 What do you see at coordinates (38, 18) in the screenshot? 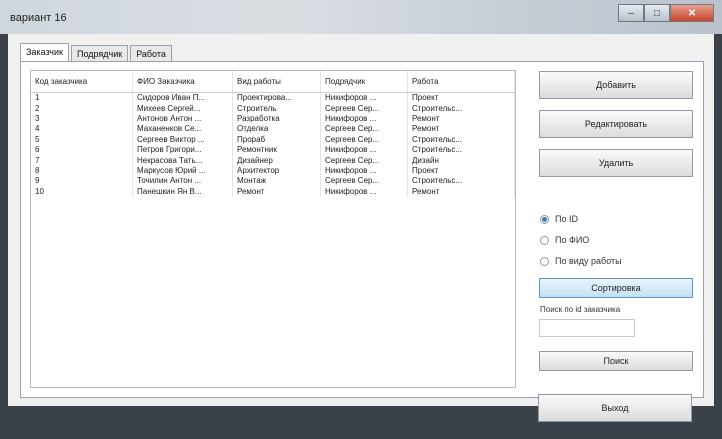
I see `window-title: вариант 16` at bounding box center [38, 18].